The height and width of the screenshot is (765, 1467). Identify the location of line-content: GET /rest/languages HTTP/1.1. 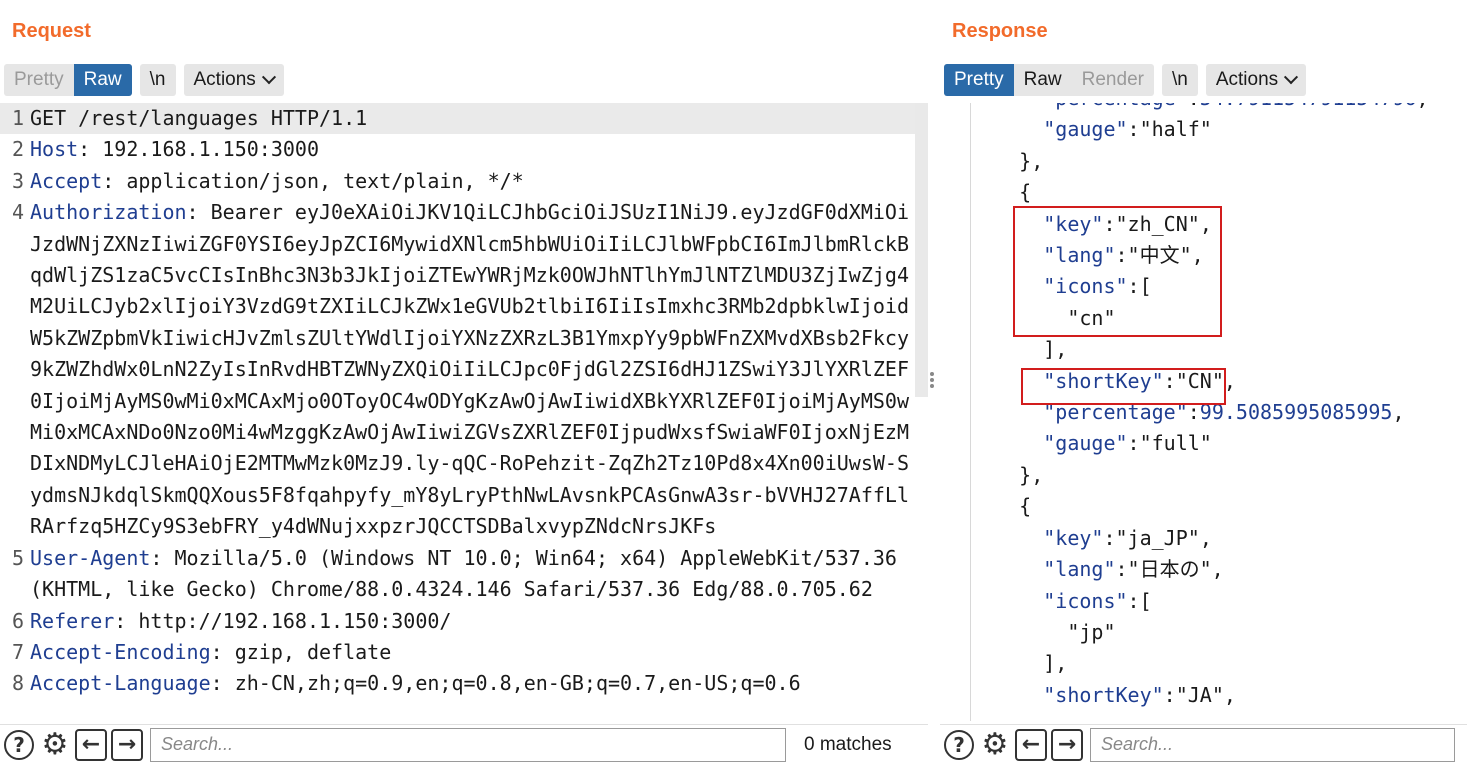
(472, 118).